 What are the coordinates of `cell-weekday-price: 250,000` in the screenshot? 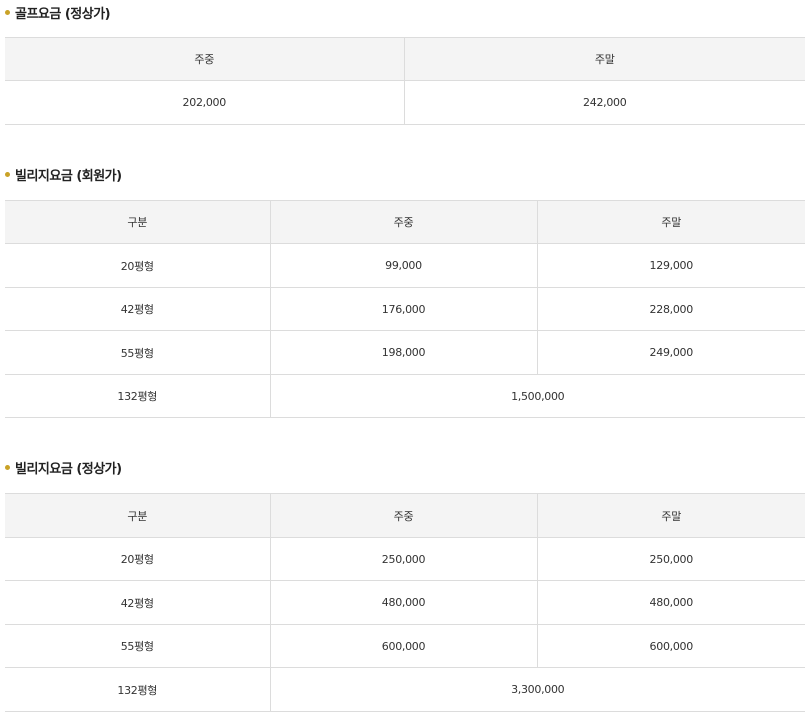 It's located at (403, 559).